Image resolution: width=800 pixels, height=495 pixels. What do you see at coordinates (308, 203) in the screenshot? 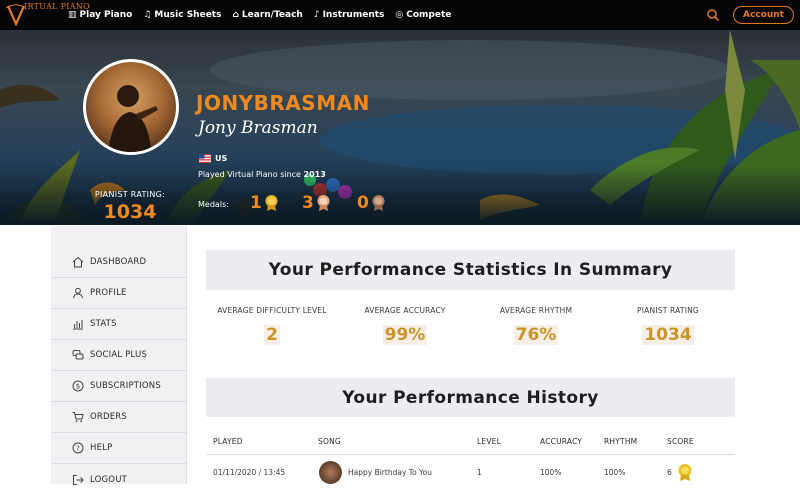
I see `silver-medal-count: 3` at bounding box center [308, 203].